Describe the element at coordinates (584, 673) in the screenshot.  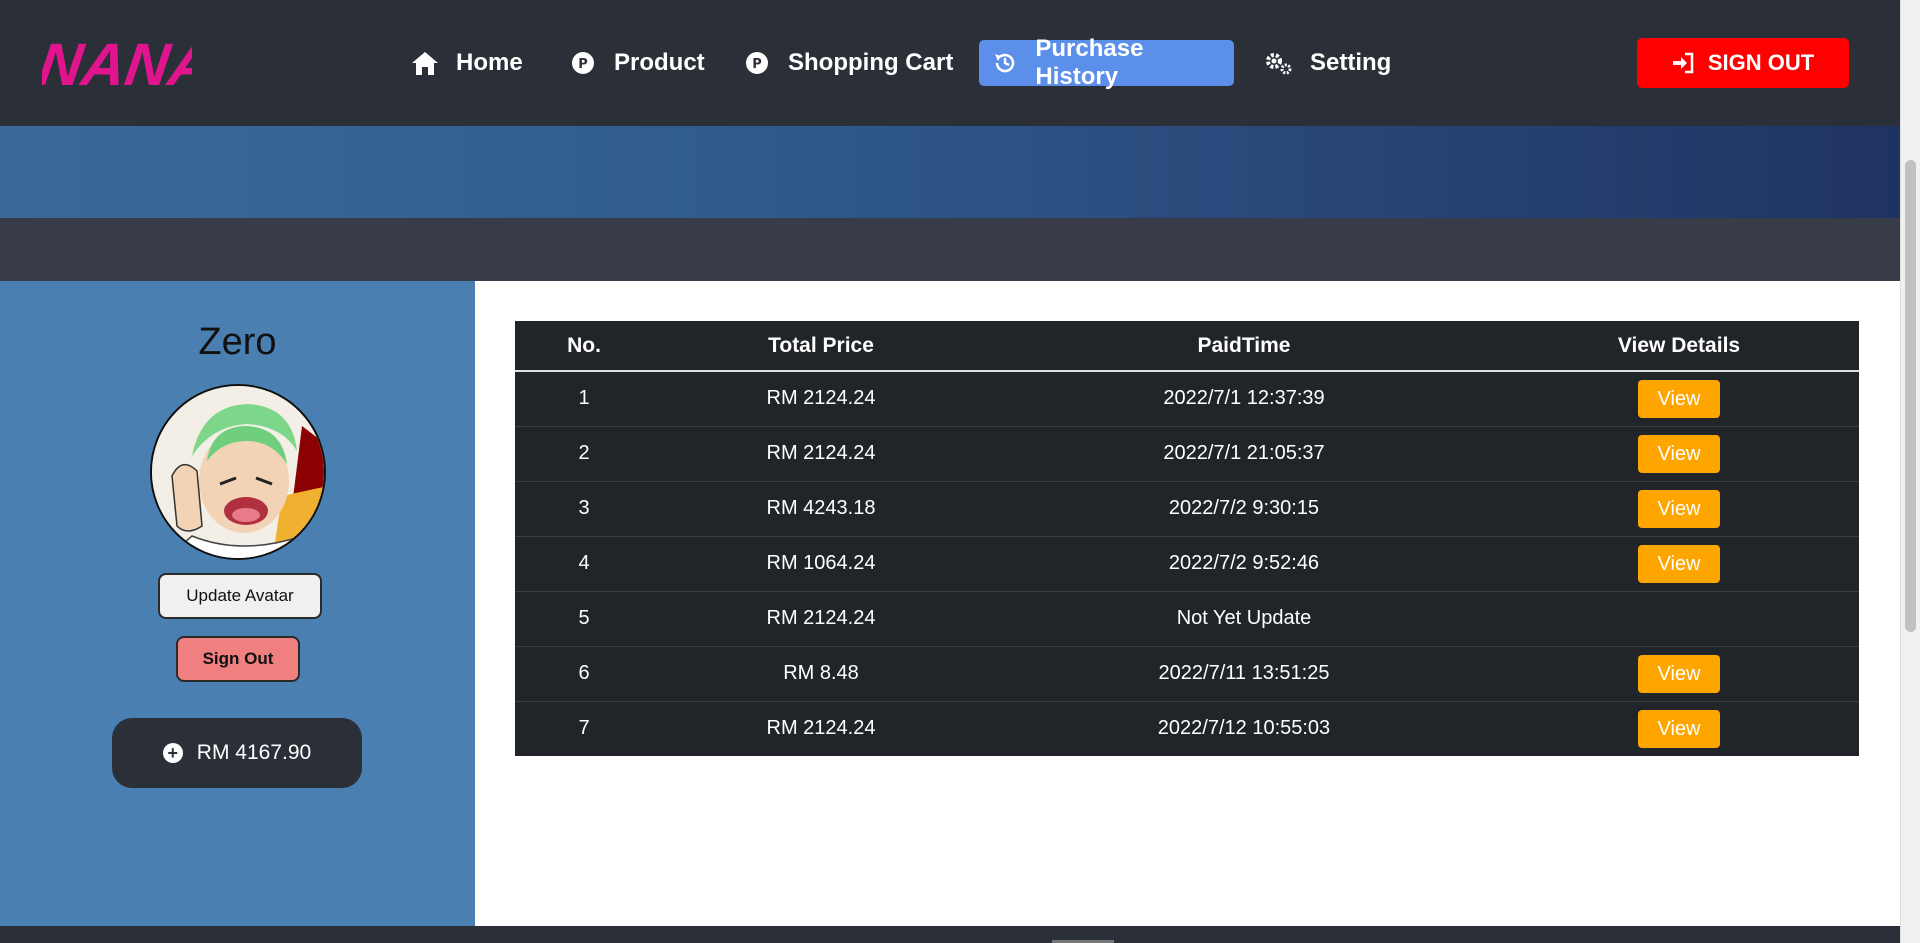
I see `row-number: 6` at that location.